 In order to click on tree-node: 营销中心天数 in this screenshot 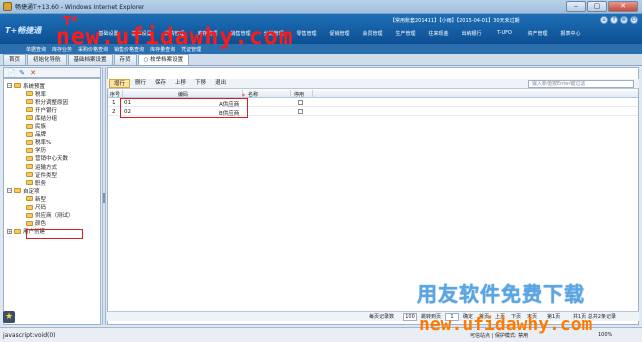, I will do `click(47, 158)`.